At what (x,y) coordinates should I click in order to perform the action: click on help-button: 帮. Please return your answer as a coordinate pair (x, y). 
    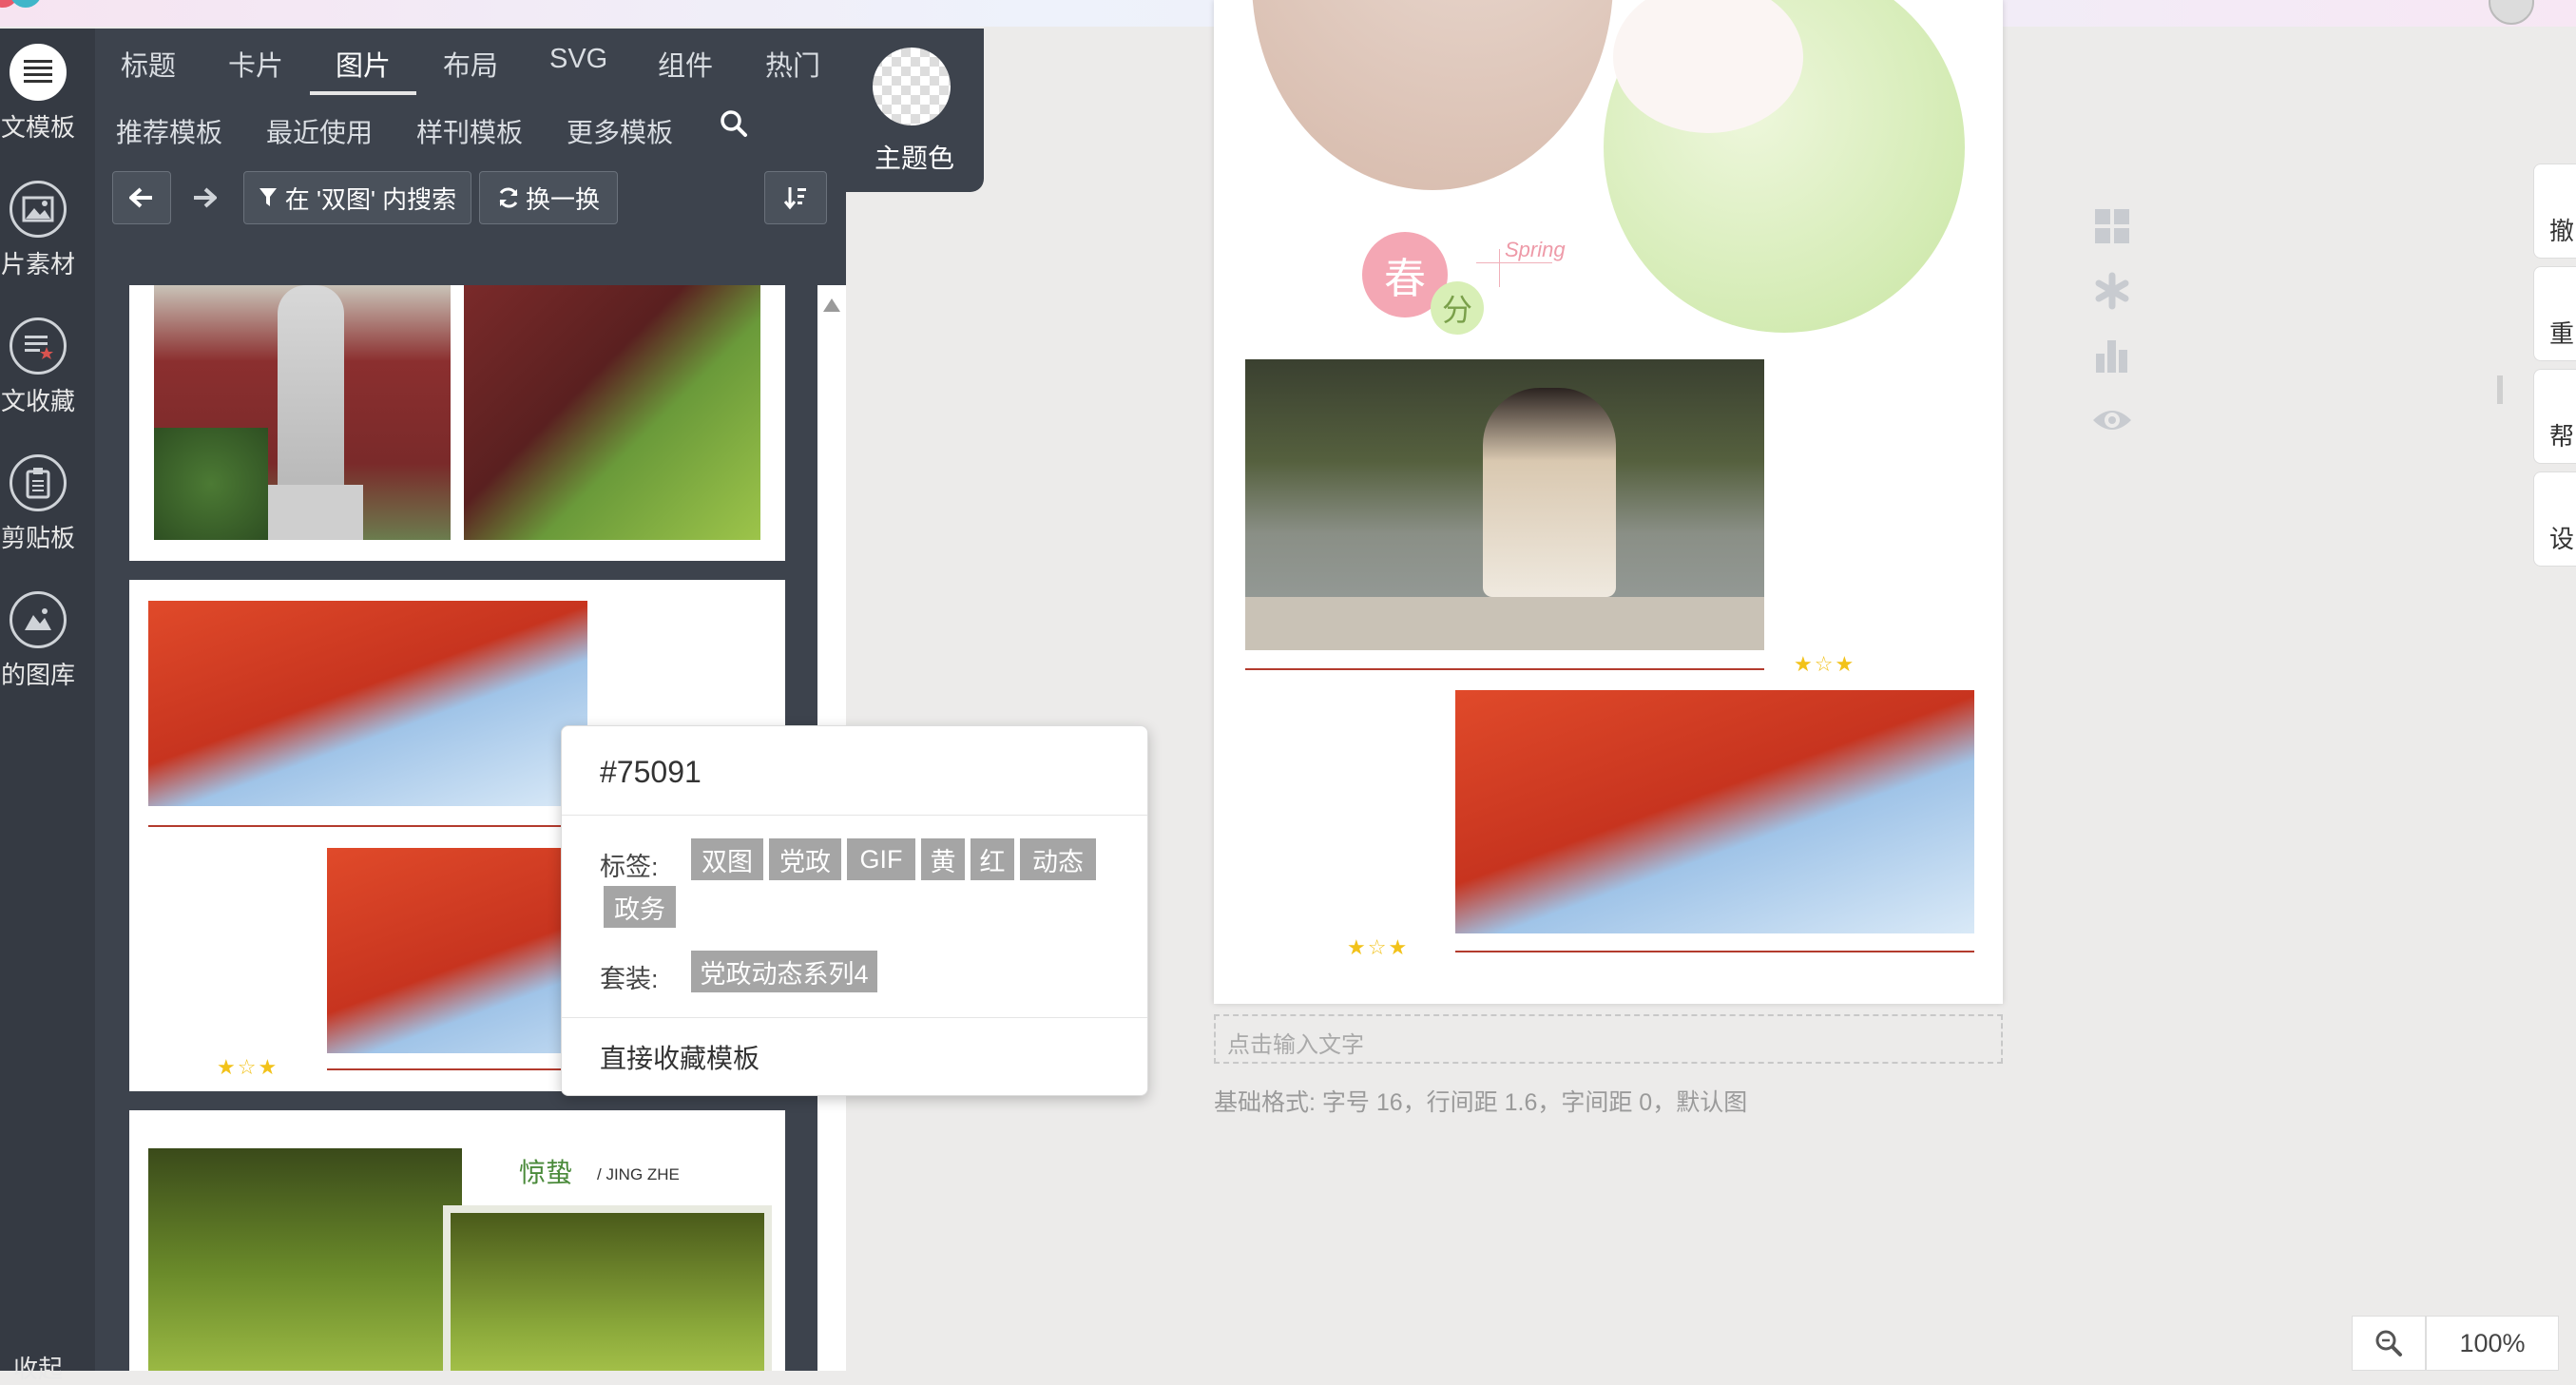
    Looking at the image, I should click on (2554, 416).